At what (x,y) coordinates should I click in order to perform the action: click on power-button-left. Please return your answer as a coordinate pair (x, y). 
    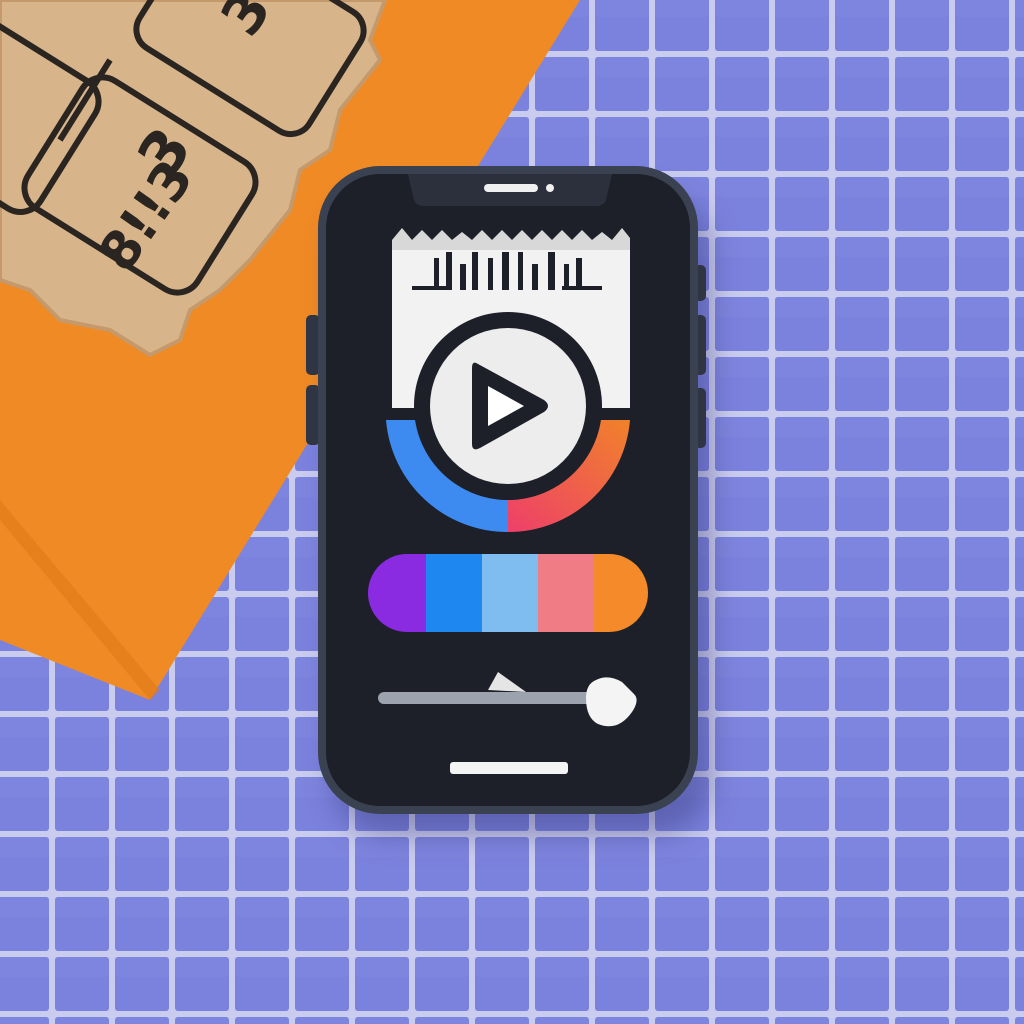
    Looking at the image, I should click on (313, 415).